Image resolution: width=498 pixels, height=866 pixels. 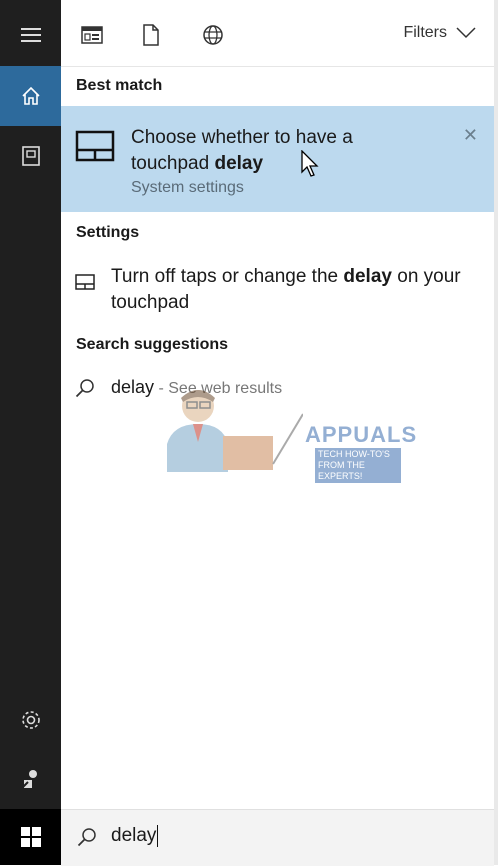 I want to click on search-box: delay, so click(x=277, y=837).